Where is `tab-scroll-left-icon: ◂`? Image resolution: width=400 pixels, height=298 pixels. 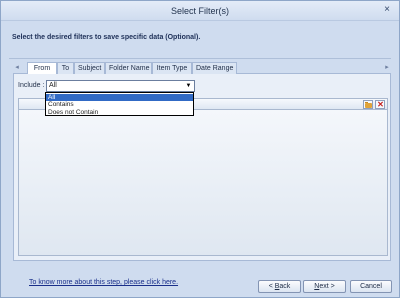 tab-scroll-left-icon: ◂ is located at coordinates (17, 68).